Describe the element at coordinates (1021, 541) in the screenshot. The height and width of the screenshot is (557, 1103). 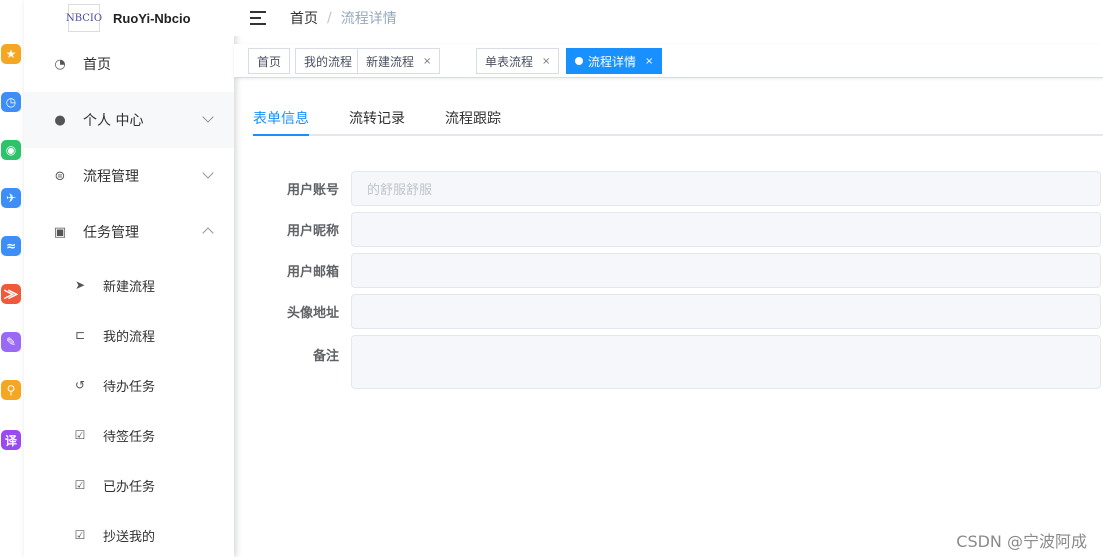
I see `watermark: CSDN @宁波阿成` at that location.